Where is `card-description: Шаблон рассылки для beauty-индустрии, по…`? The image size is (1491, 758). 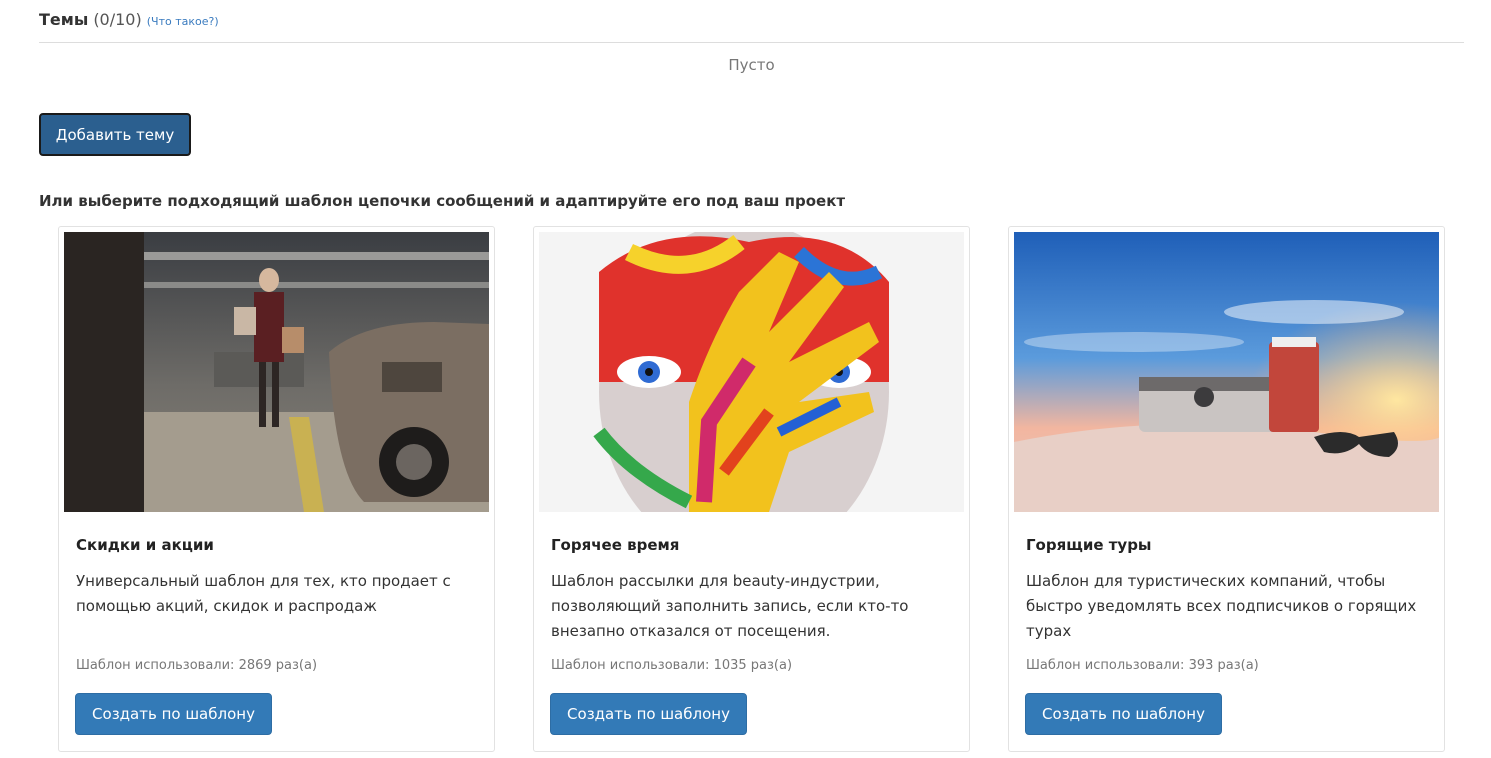 card-description: Шаблон рассылки для beauty-индустрии, по… is located at coordinates (730, 606).